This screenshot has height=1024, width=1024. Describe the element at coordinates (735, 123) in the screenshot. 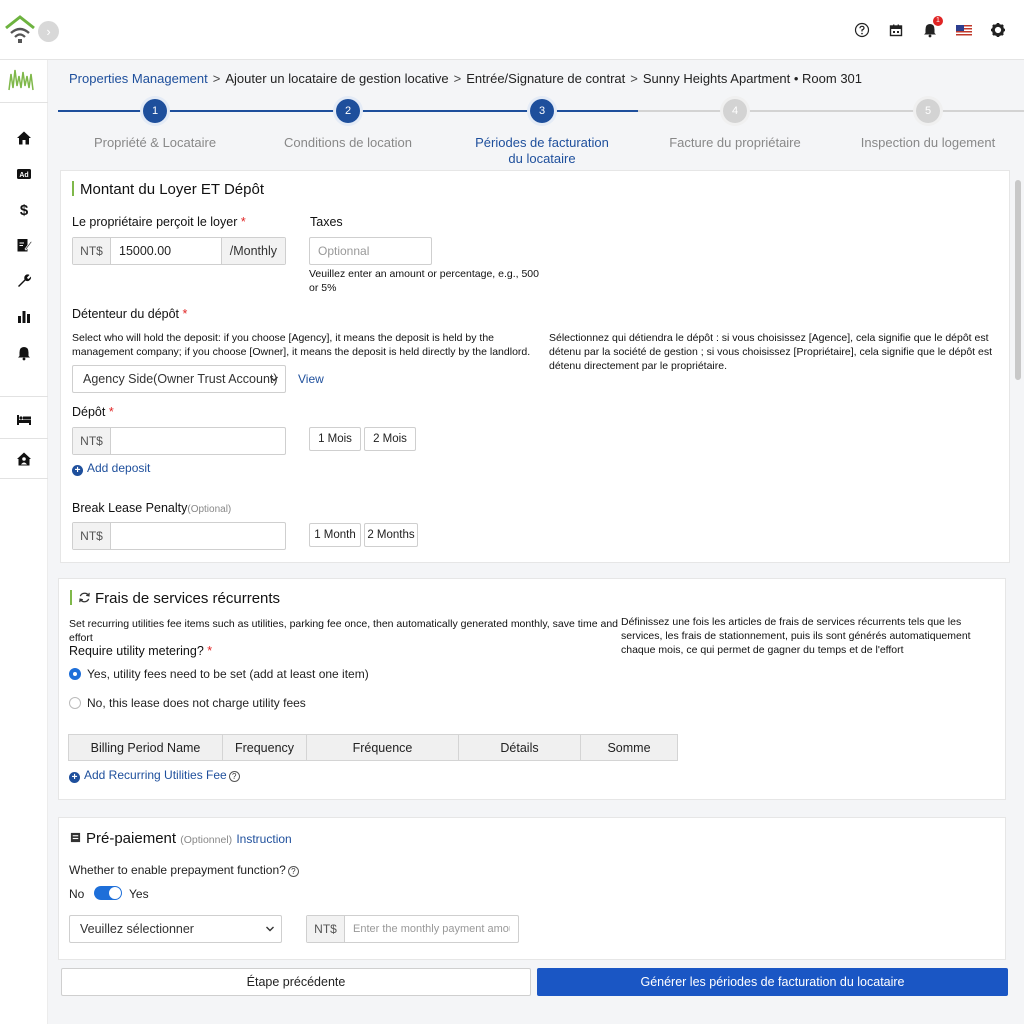

I see `step-4: 4 Facture du propriétaire` at that location.